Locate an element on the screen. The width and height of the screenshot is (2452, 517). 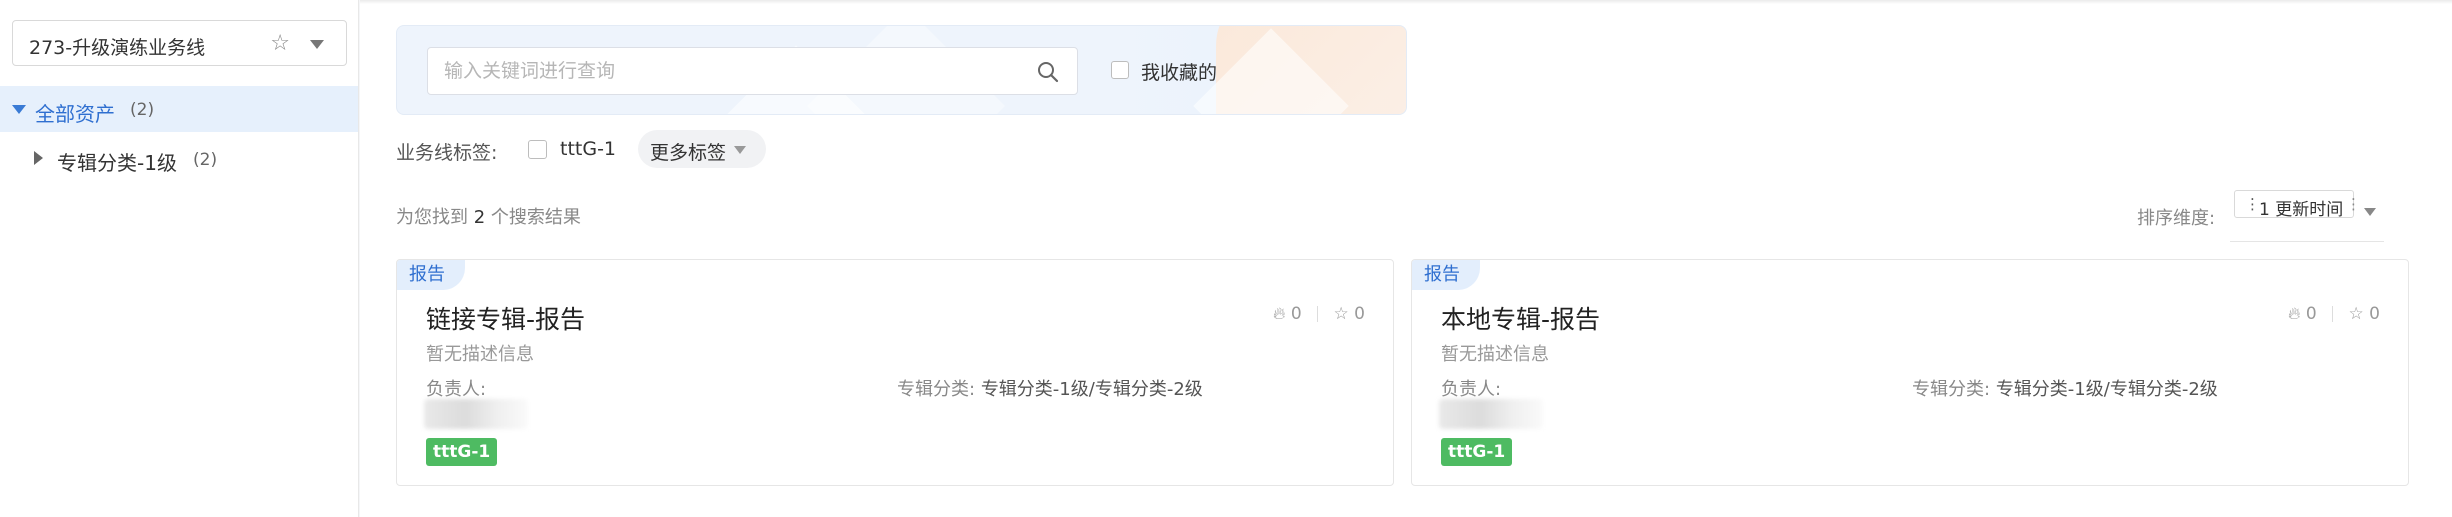
search-icon is located at coordinates (1048, 72).